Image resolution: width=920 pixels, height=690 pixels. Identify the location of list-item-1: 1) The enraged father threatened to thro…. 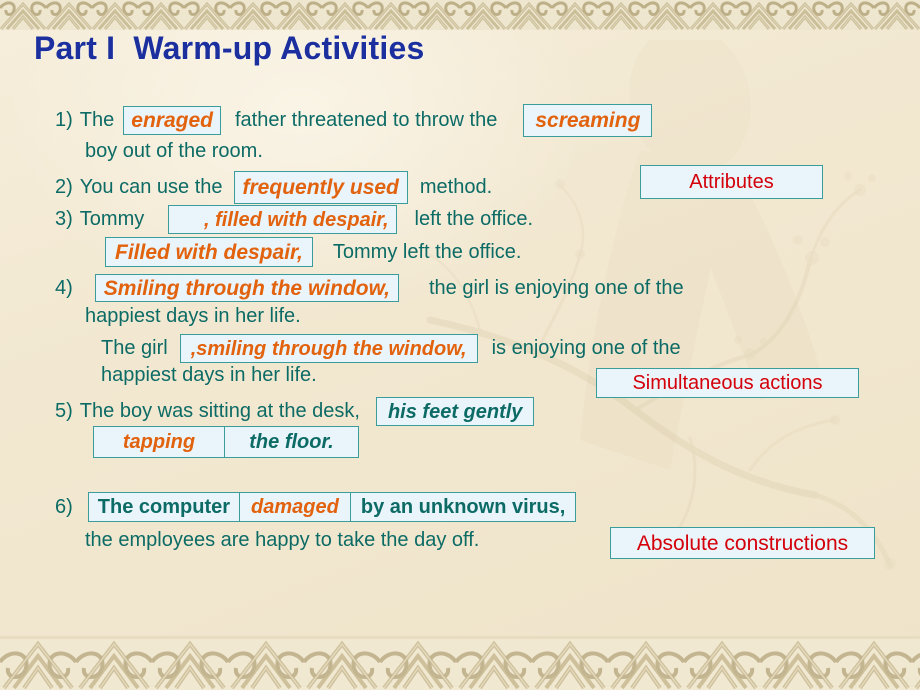
(354, 120).